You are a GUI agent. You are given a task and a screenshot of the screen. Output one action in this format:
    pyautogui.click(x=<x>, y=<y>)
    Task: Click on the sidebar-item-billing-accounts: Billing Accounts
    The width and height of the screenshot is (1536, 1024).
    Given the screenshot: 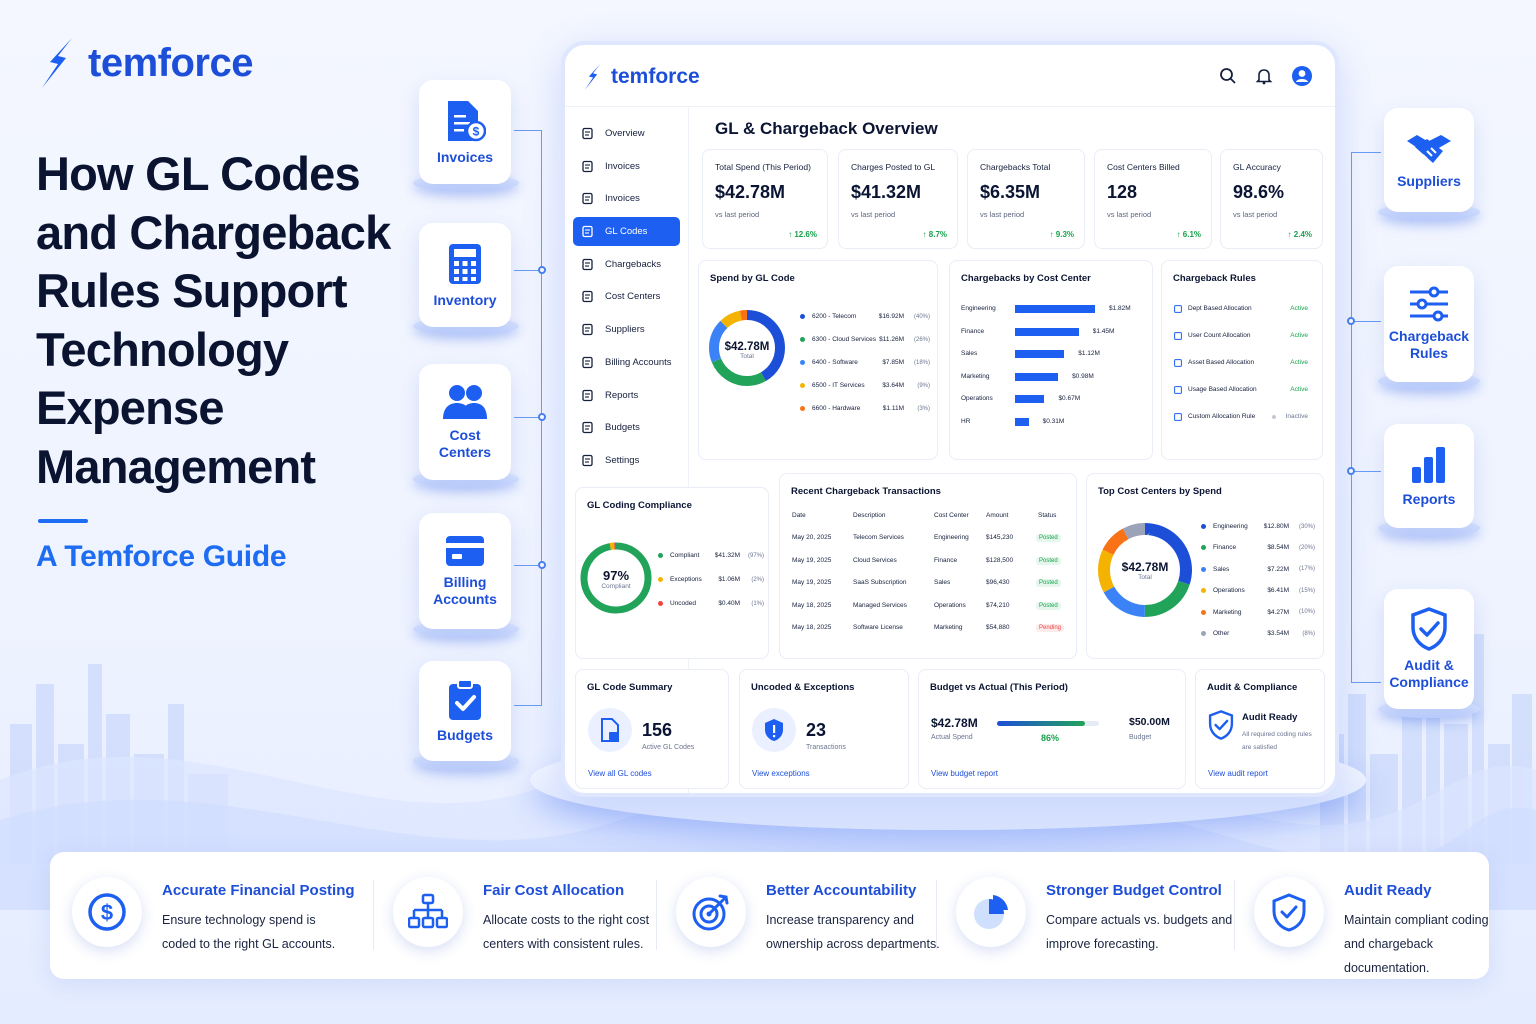 What is the action you would take?
    pyautogui.click(x=626, y=362)
    